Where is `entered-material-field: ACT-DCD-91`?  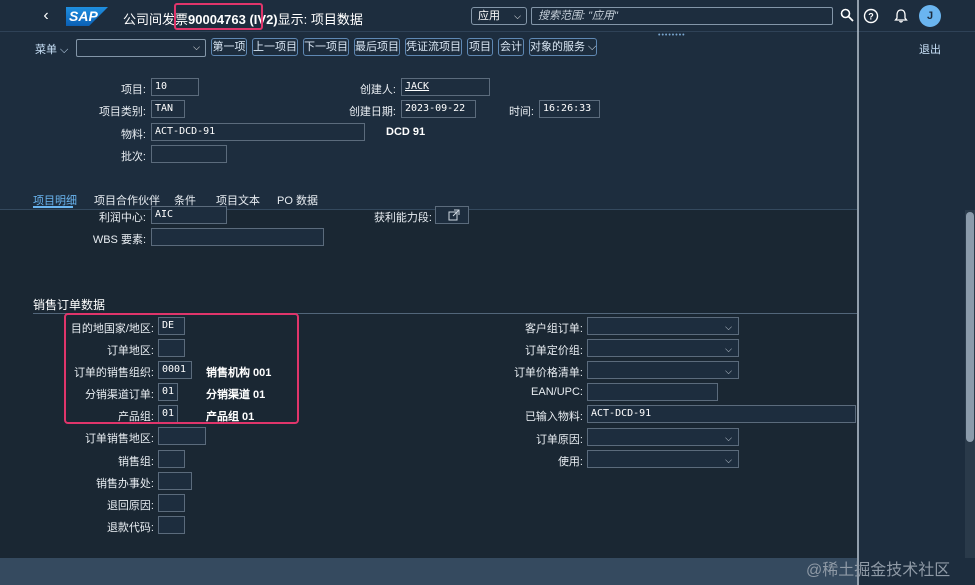 entered-material-field: ACT-DCD-91 is located at coordinates (721, 414).